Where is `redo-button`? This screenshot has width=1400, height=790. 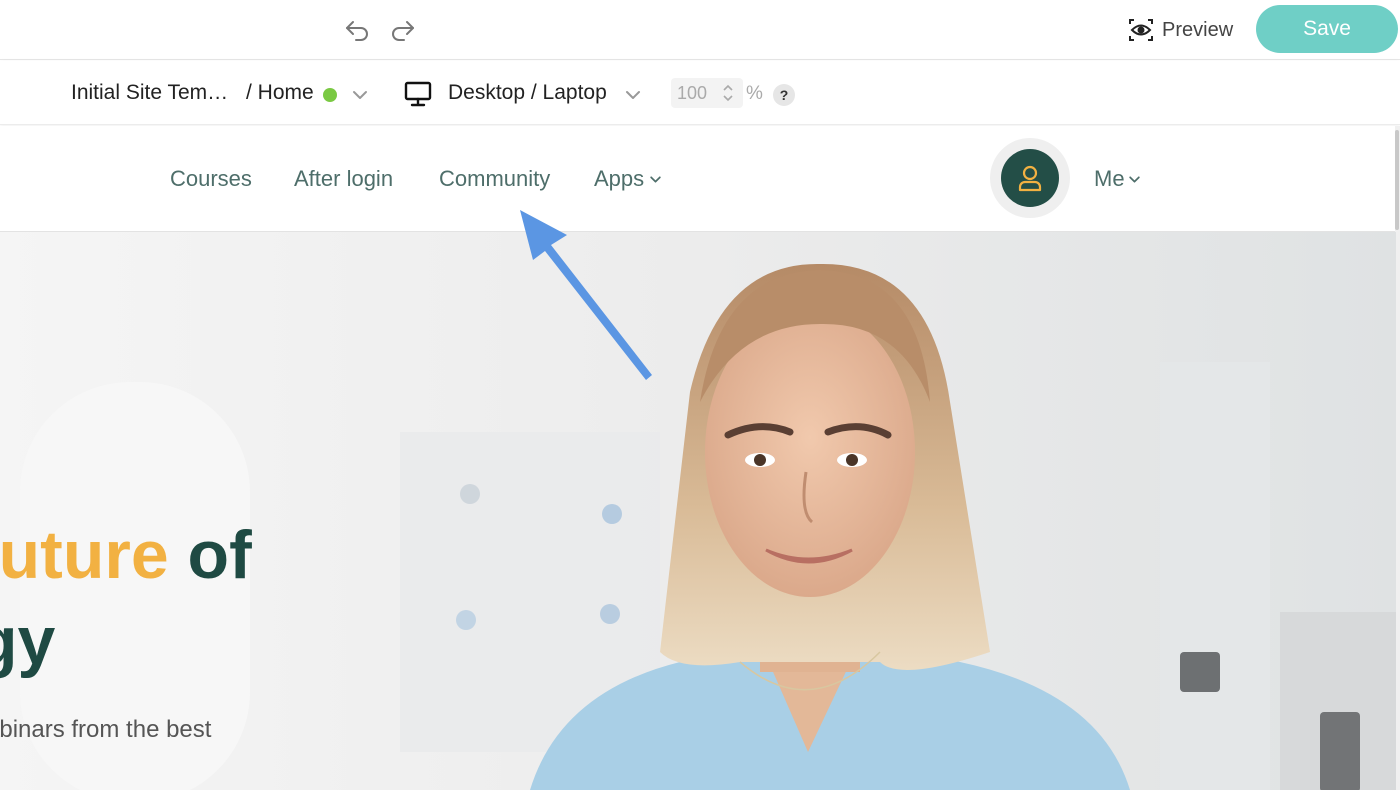 redo-button is located at coordinates (403, 30).